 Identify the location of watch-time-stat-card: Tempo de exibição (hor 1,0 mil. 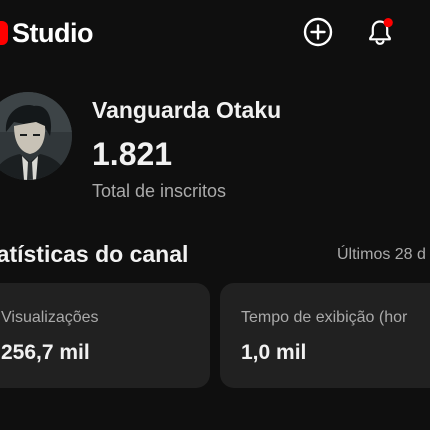
(325, 335).